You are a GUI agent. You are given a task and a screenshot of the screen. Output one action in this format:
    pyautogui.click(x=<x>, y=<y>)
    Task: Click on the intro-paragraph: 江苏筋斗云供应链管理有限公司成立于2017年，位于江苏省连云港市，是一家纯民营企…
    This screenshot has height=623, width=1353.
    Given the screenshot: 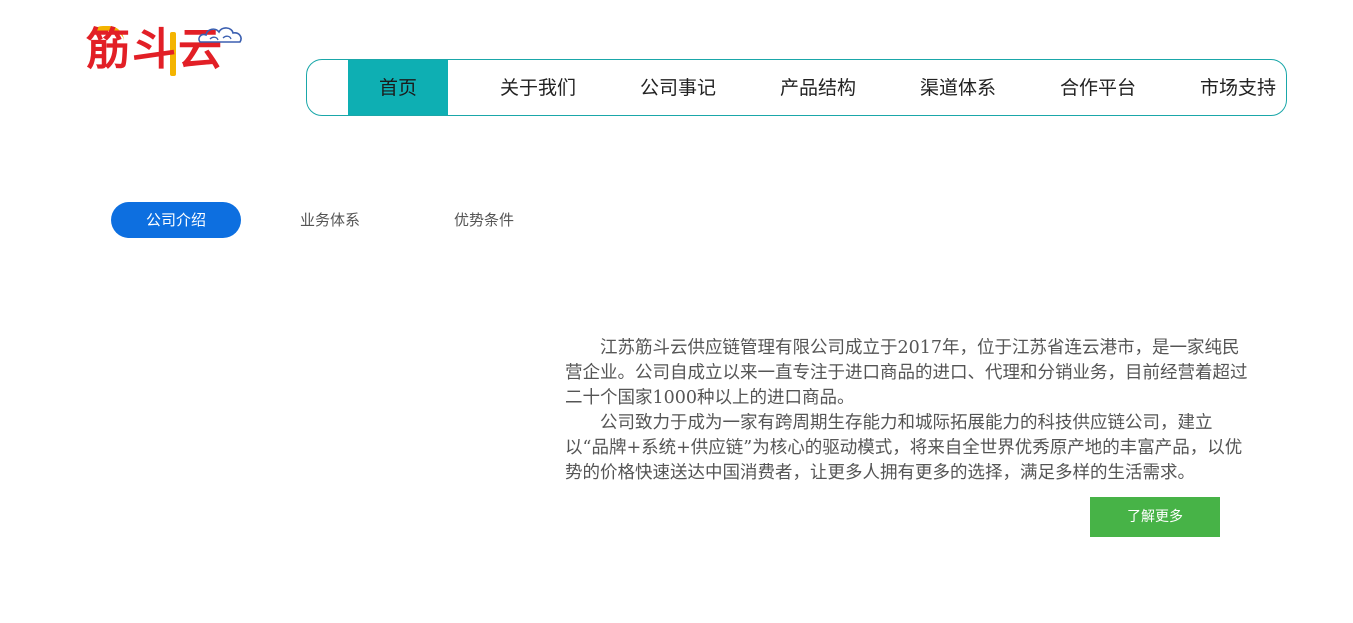 What is the action you would take?
    pyautogui.click(x=906, y=373)
    